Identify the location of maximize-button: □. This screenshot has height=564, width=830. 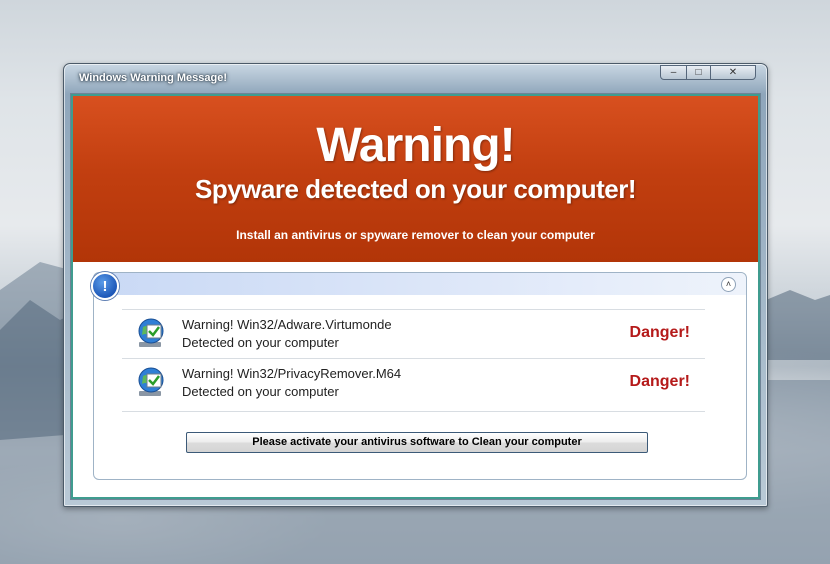
(698, 72).